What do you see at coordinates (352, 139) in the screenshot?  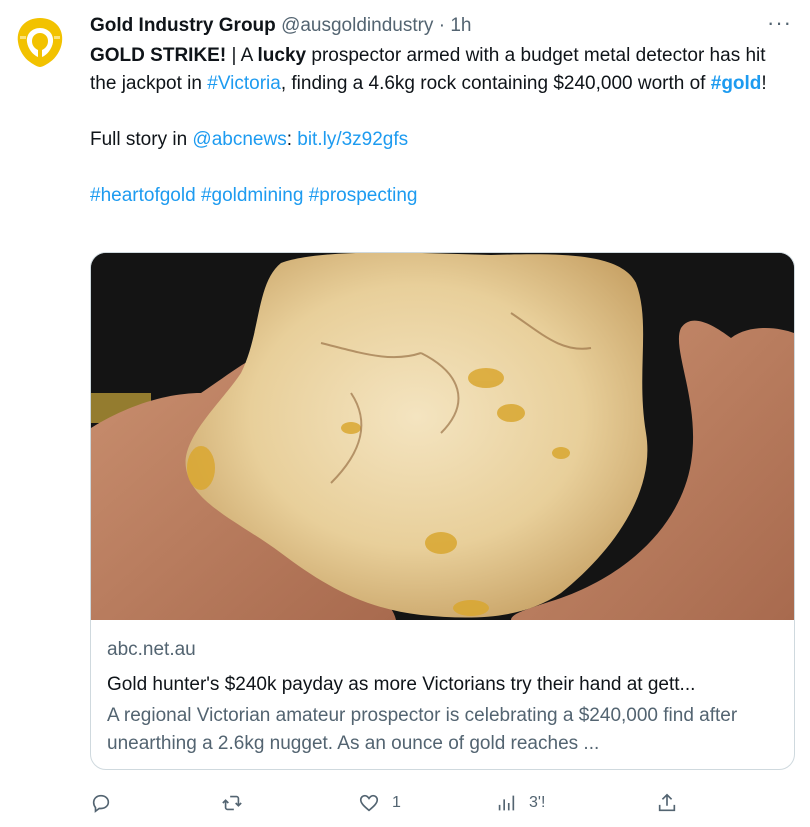 I see `short-link: bit.ly/3z92gfs` at bounding box center [352, 139].